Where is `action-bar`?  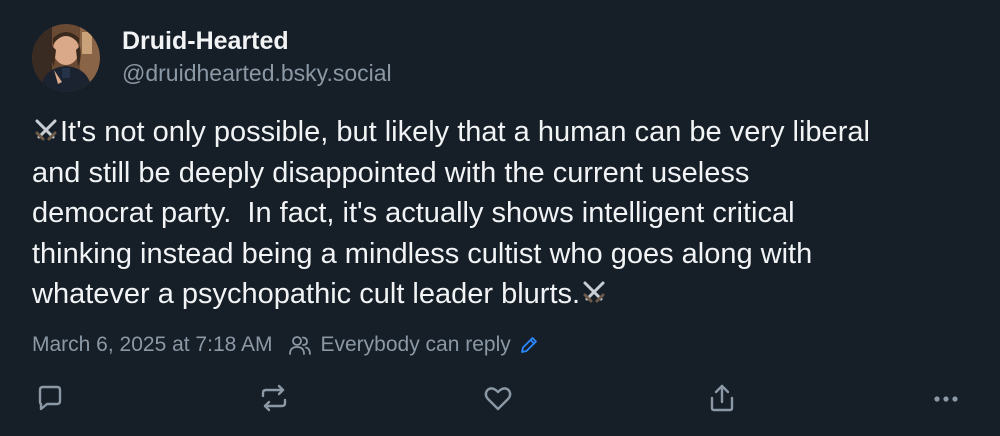
action-bar is located at coordinates (500, 398).